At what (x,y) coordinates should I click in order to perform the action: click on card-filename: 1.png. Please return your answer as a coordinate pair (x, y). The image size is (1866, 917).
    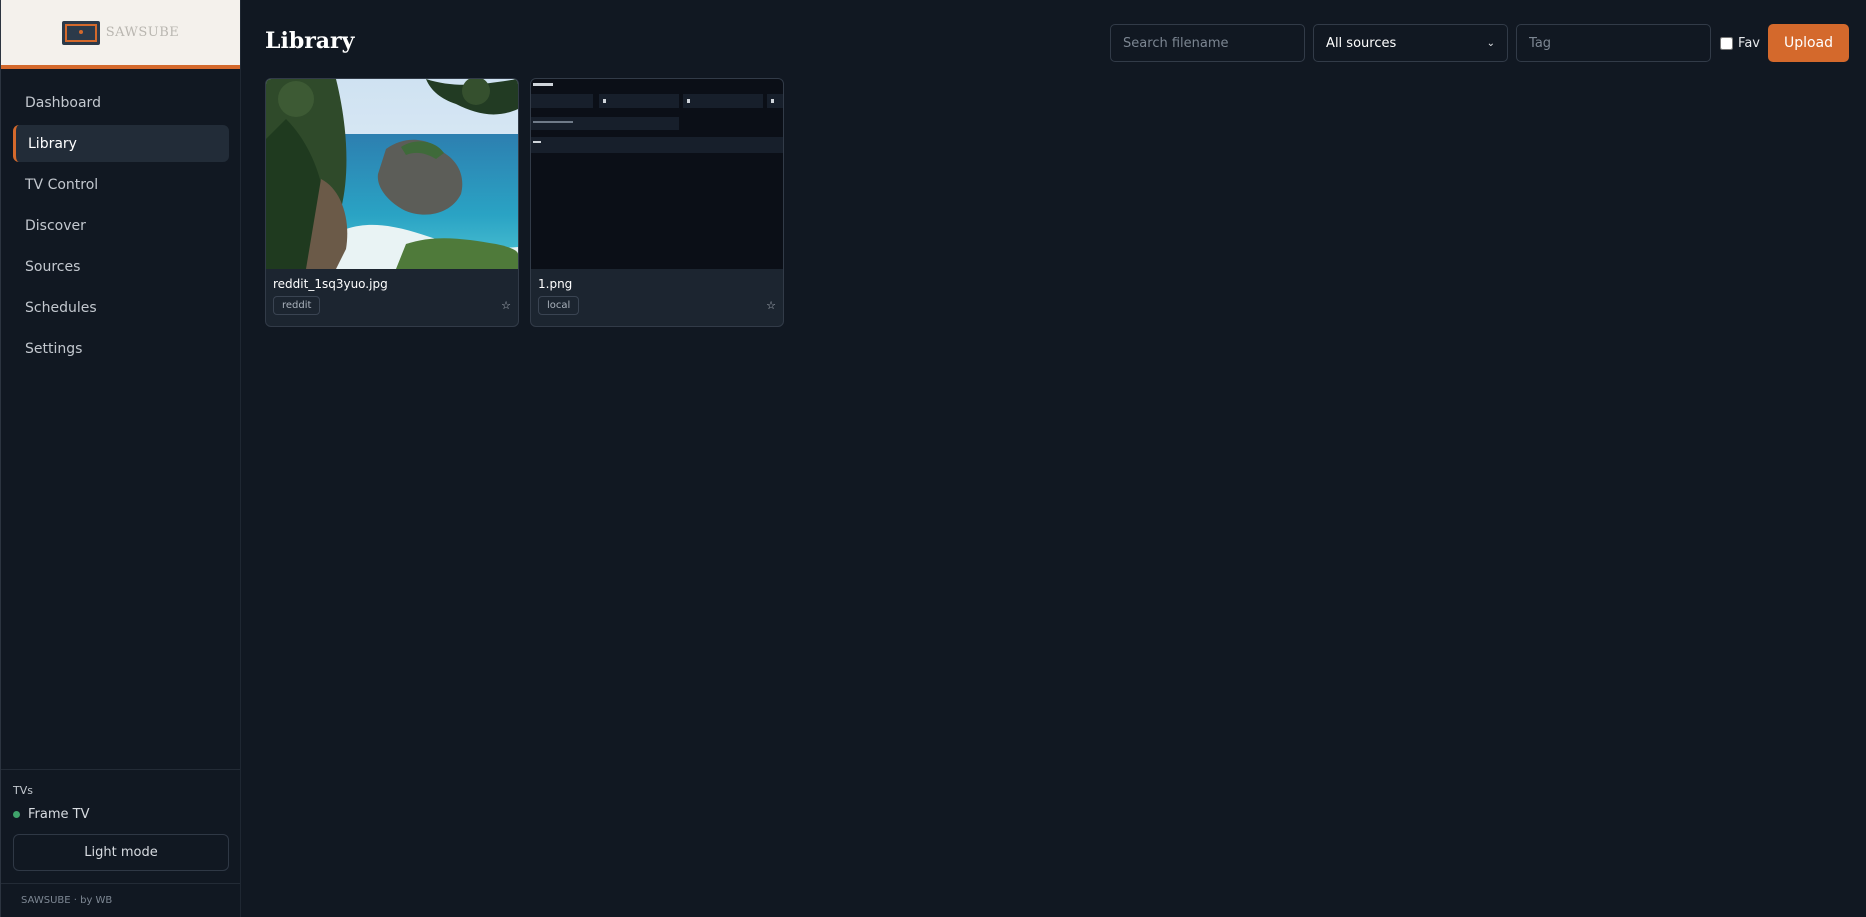
    Looking at the image, I should click on (555, 284).